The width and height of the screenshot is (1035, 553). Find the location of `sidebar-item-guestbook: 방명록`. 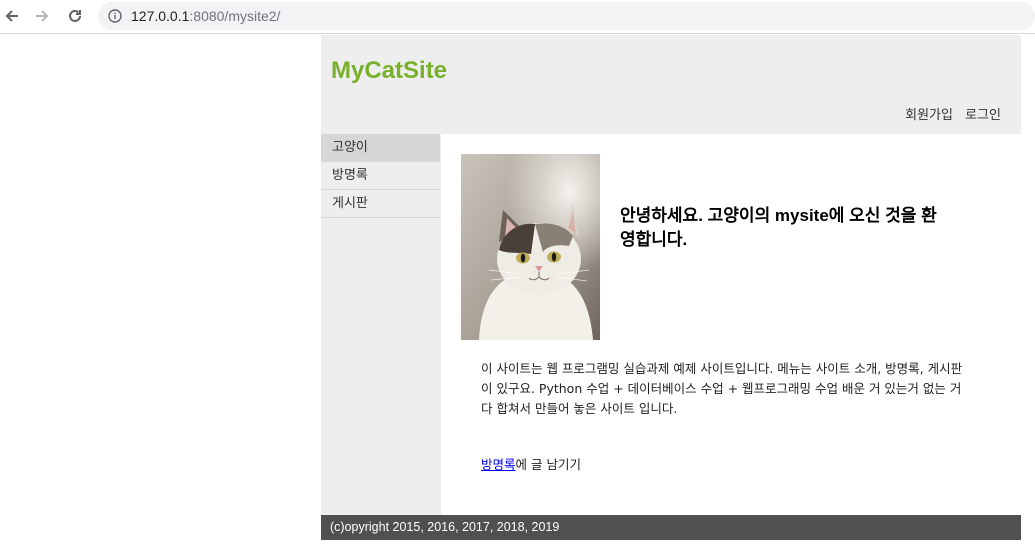

sidebar-item-guestbook: 방명록 is located at coordinates (380, 176).